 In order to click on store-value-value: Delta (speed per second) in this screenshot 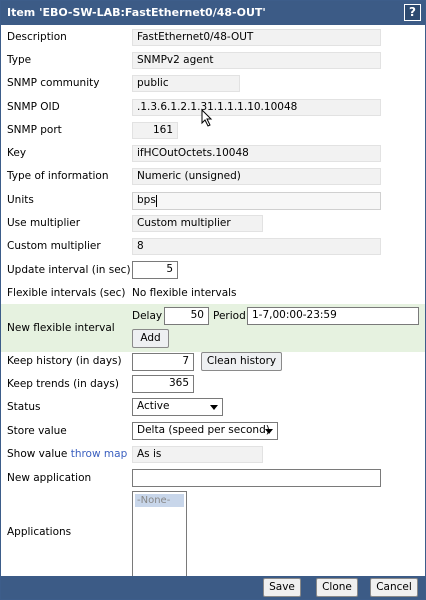, I will do `click(203, 430)`.